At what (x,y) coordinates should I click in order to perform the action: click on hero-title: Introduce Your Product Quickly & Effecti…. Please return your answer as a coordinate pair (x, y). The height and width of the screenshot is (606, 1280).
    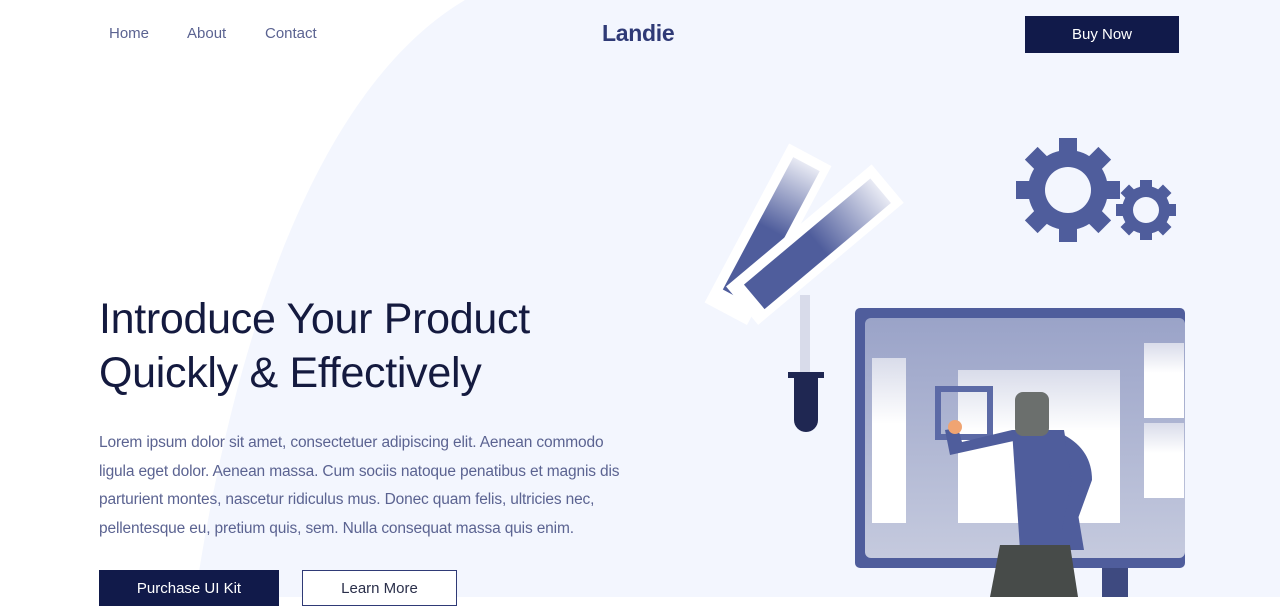
    Looking at the image, I should click on (314, 346).